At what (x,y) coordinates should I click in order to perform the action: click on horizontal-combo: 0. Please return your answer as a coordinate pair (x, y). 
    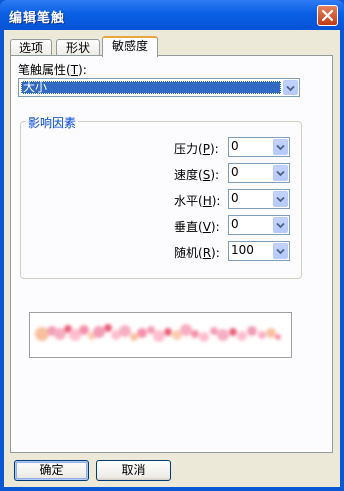
    Looking at the image, I should click on (259, 199).